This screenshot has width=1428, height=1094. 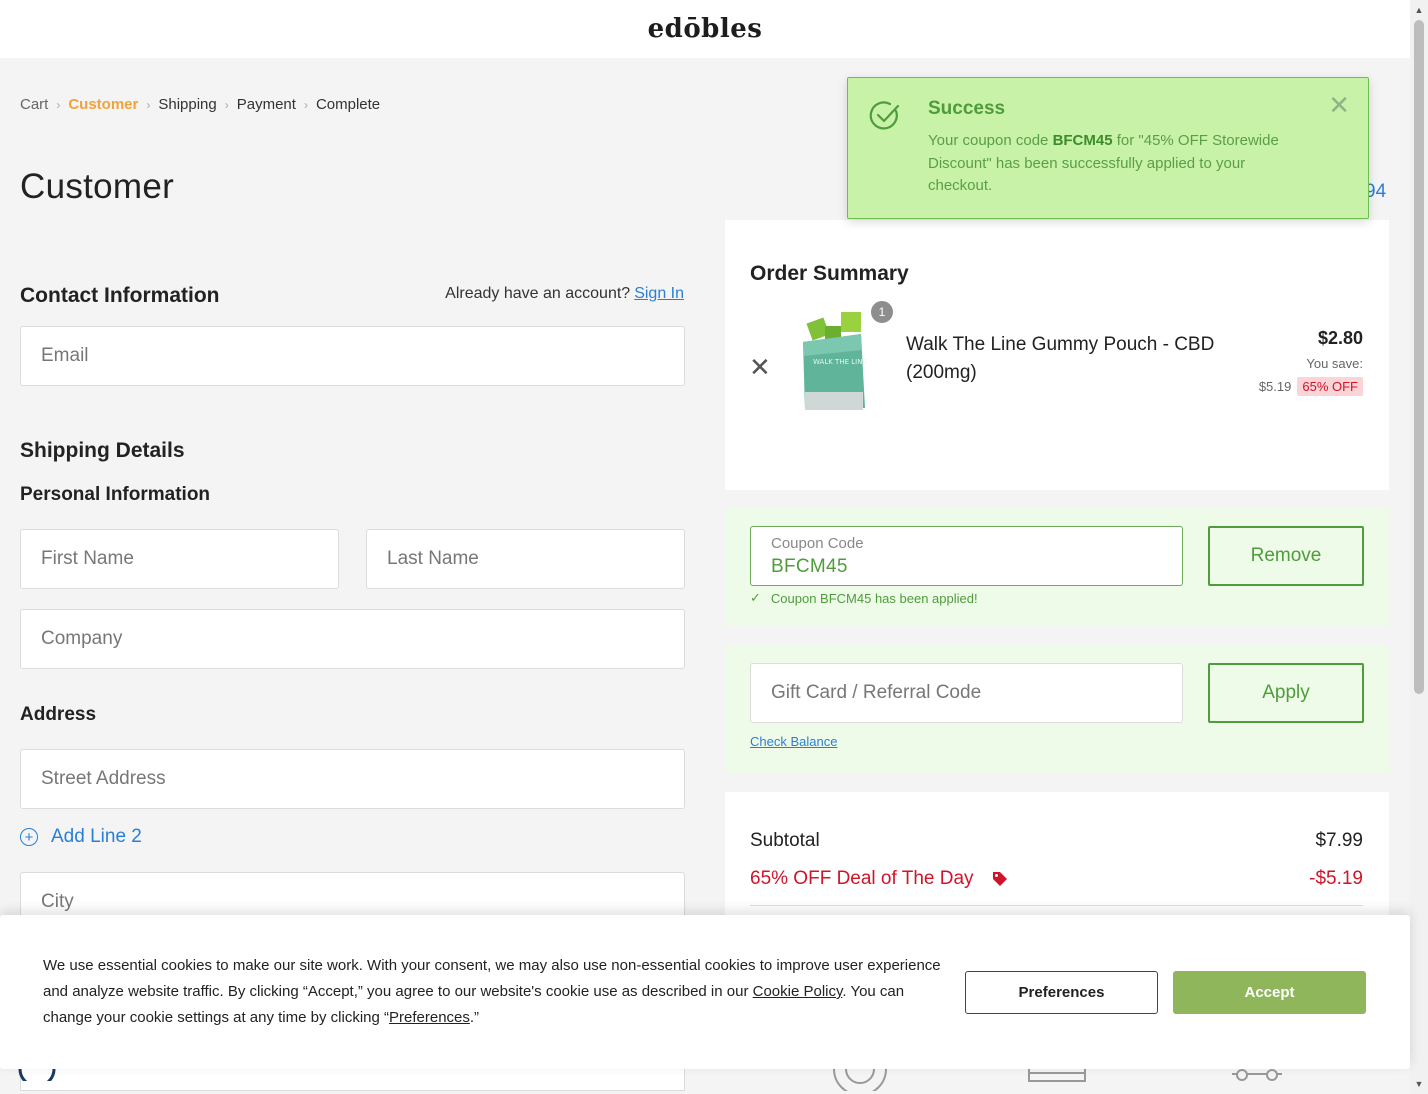 What do you see at coordinates (433, 558) in the screenshot?
I see `last-name-placeholder: Last Name` at bounding box center [433, 558].